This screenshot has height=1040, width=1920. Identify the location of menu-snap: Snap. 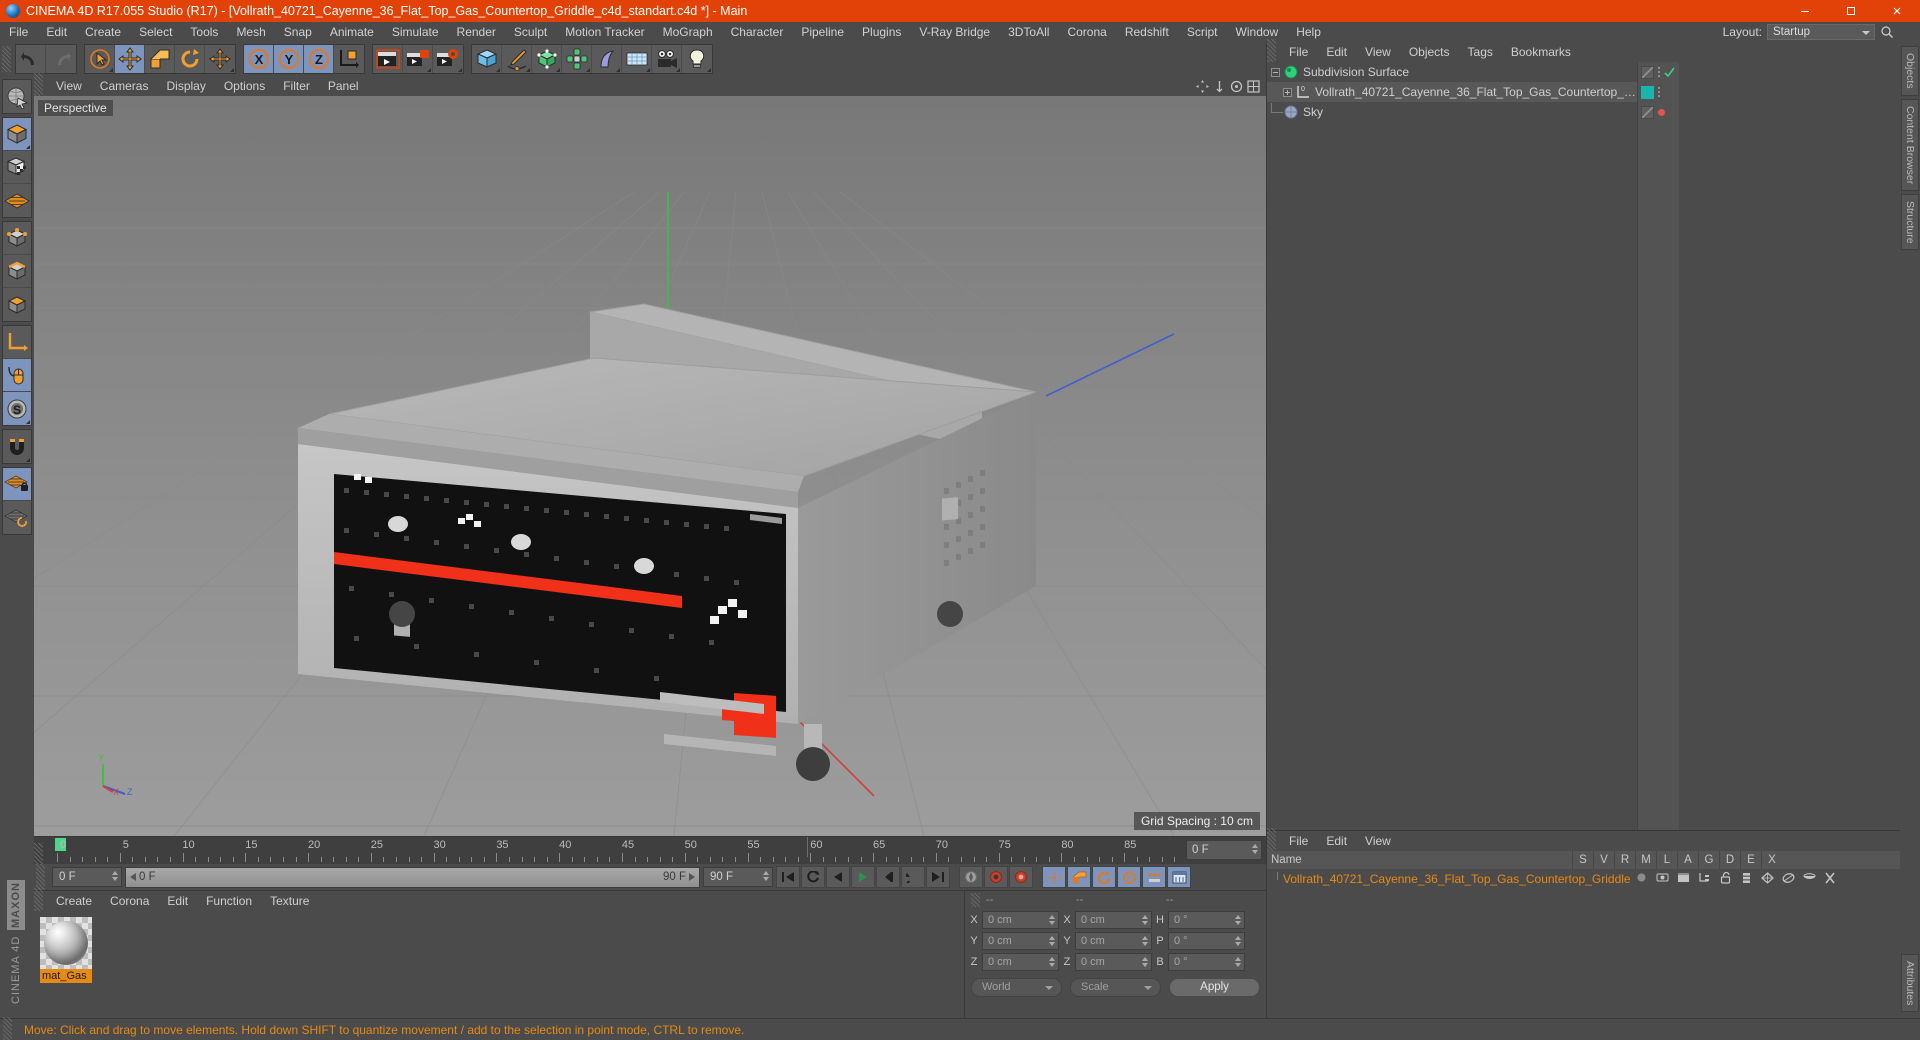
(298, 32).